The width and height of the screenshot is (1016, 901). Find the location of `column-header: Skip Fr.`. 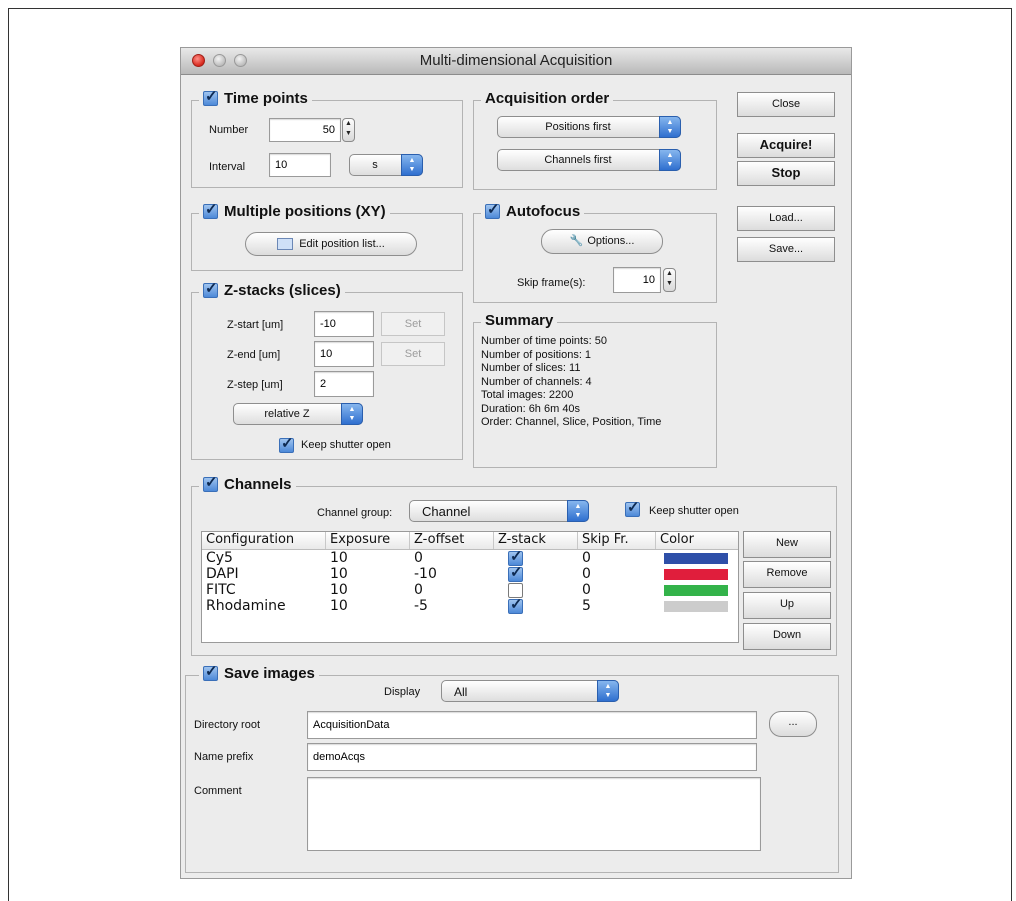

column-header: Skip Fr. is located at coordinates (617, 540).